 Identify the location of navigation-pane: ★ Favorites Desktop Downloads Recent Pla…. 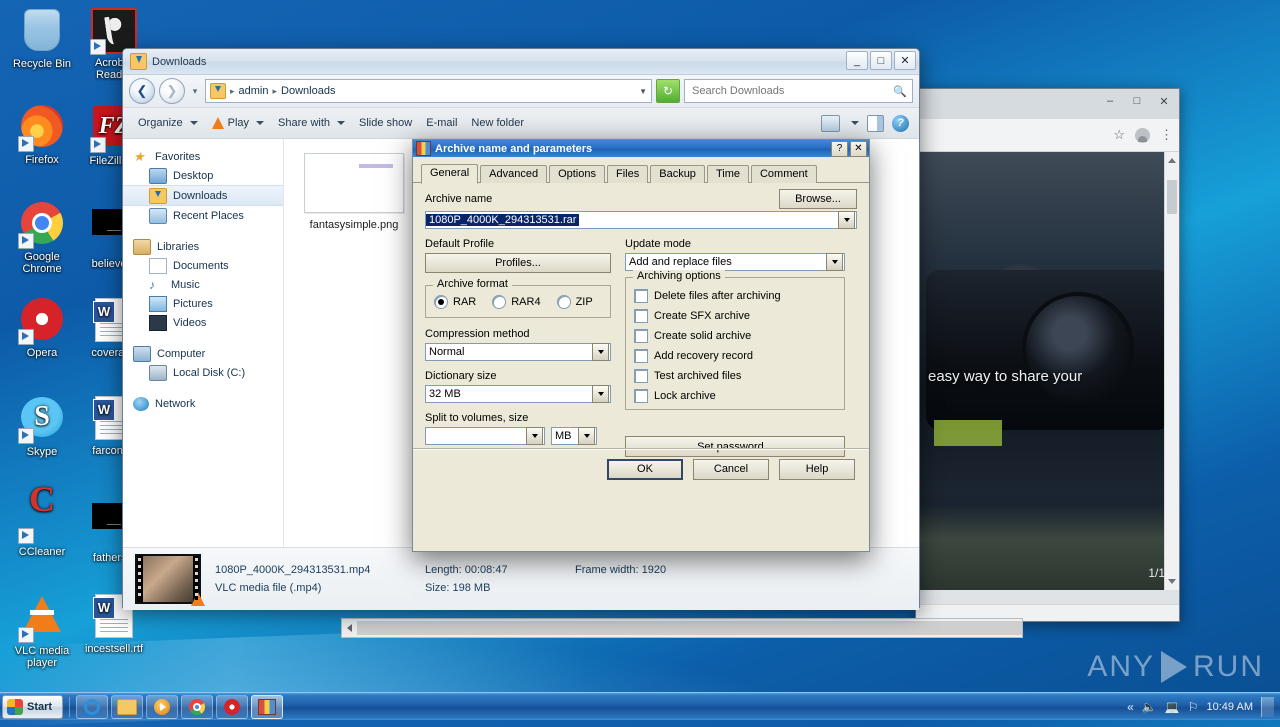
(203, 343).